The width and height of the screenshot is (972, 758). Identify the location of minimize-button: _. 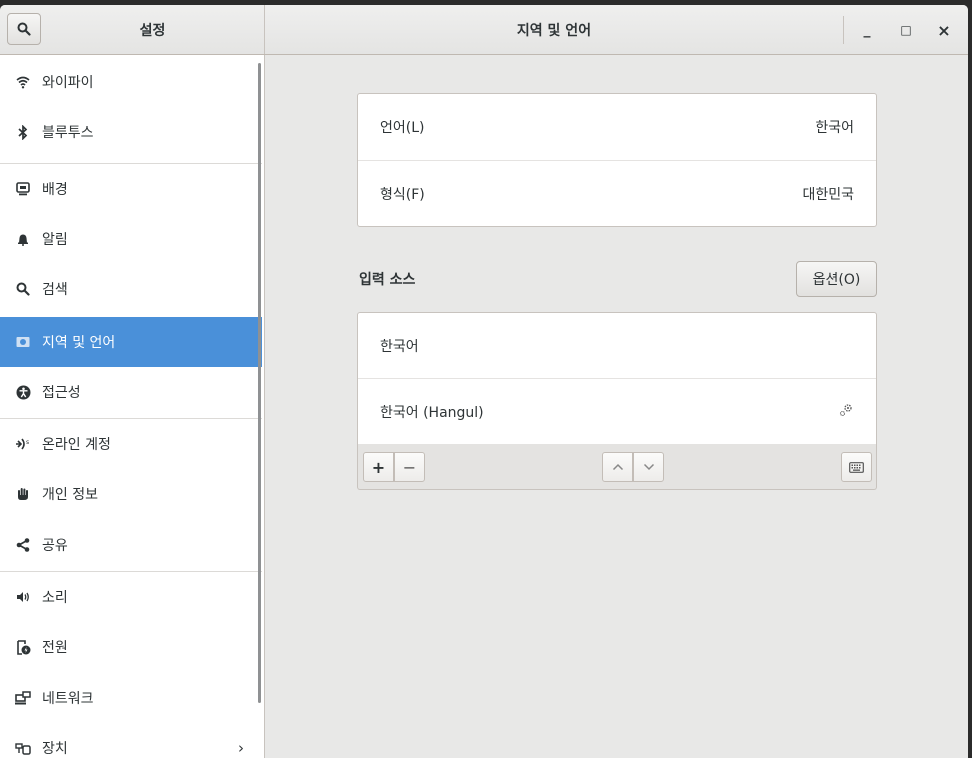
(867, 30).